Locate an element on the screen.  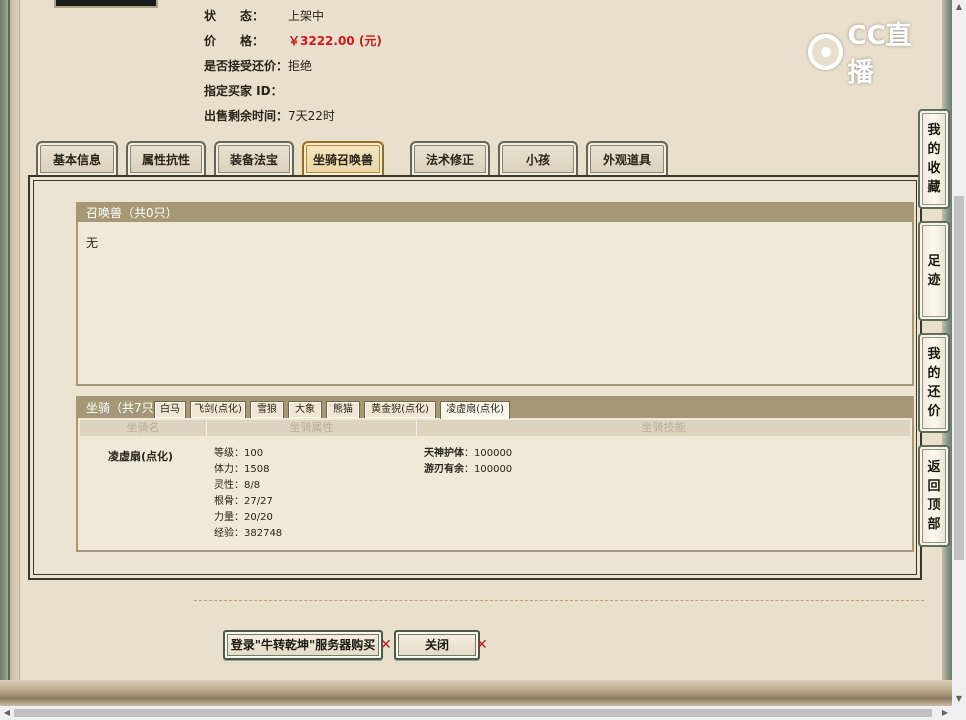
nav-char: 藏 is located at coordinates (934, 187).